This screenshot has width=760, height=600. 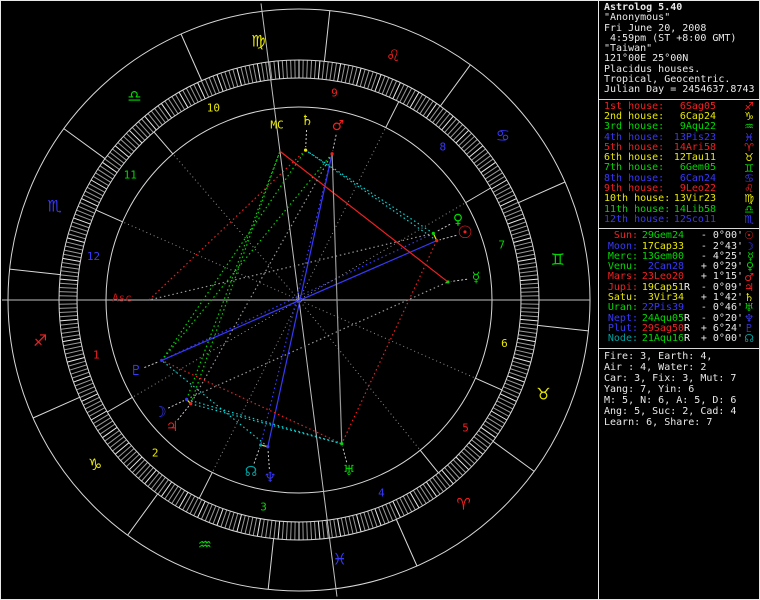 What do you see at coordinates (187, 399) in the screenshot?
I see `planet-dot-moon` at bounding box center [187, 399].